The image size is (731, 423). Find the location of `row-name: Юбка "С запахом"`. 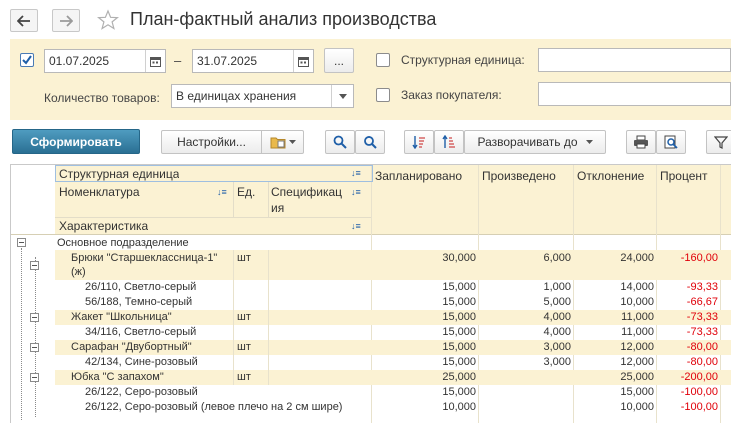

row-name: Юбка "С запахом" is located at coordinates (117, 377).